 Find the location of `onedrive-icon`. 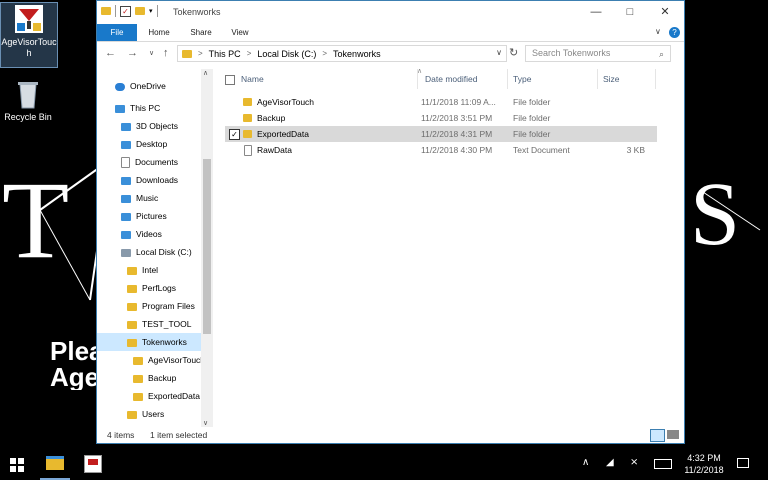

onedrive-icon is located at coordinates (120, 86).